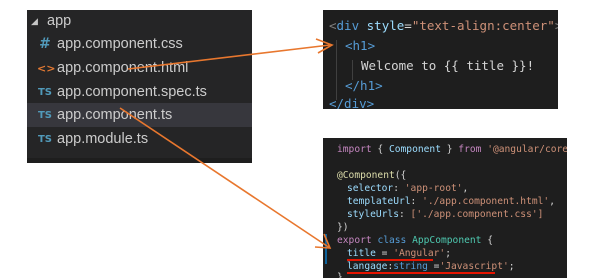 The height and width of the screenshot is (278, 593). Describe the element at coordinates (326, 249) in the screenshot. I see `git-change-indicator` at that location.